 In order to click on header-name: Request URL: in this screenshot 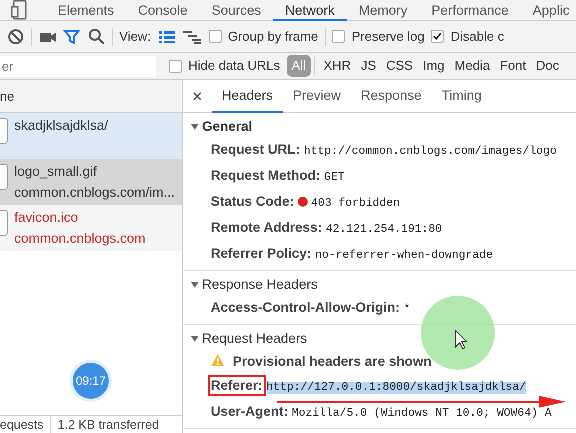, I will do `click(255, 149)`.